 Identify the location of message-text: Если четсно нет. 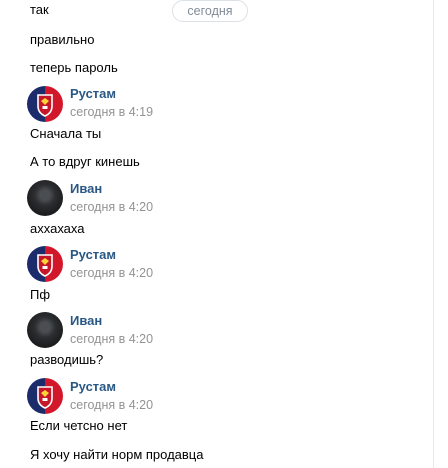
(79, 425).